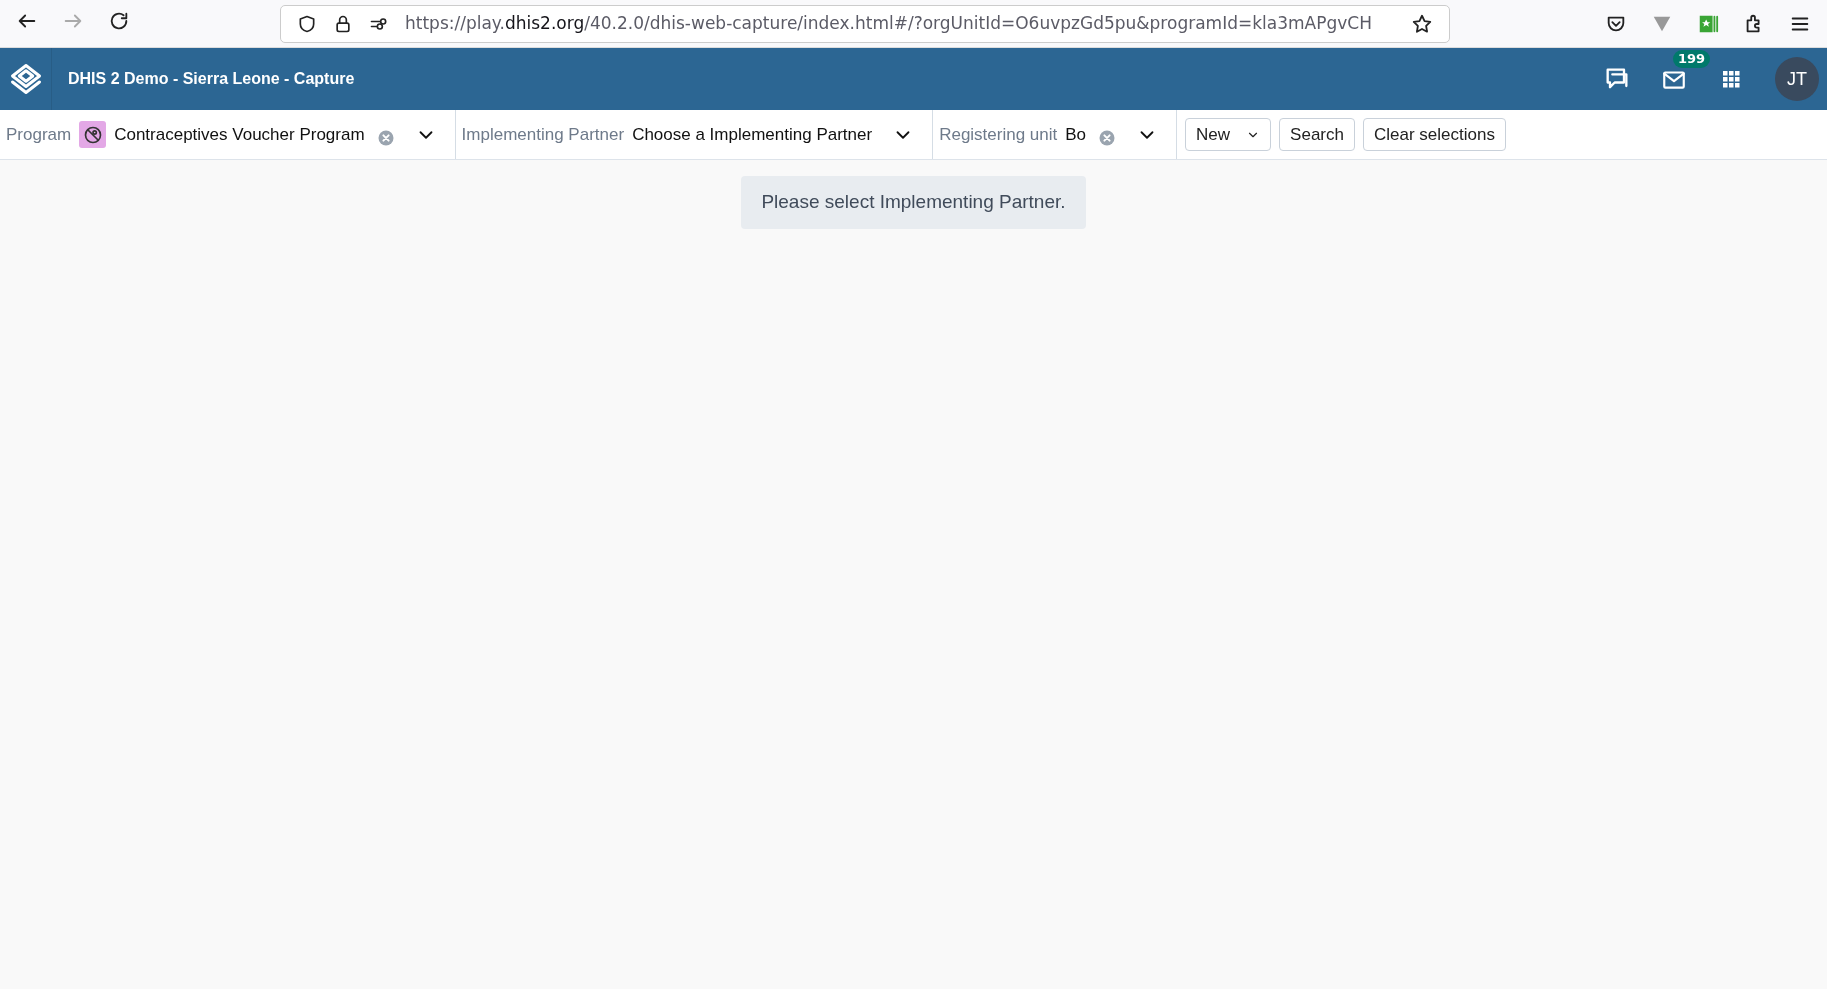 The image size is (1827, 989). Describe the element at coordinates (1692, 59) in the screenshot. I see `message-count-badge: 199` at that location.